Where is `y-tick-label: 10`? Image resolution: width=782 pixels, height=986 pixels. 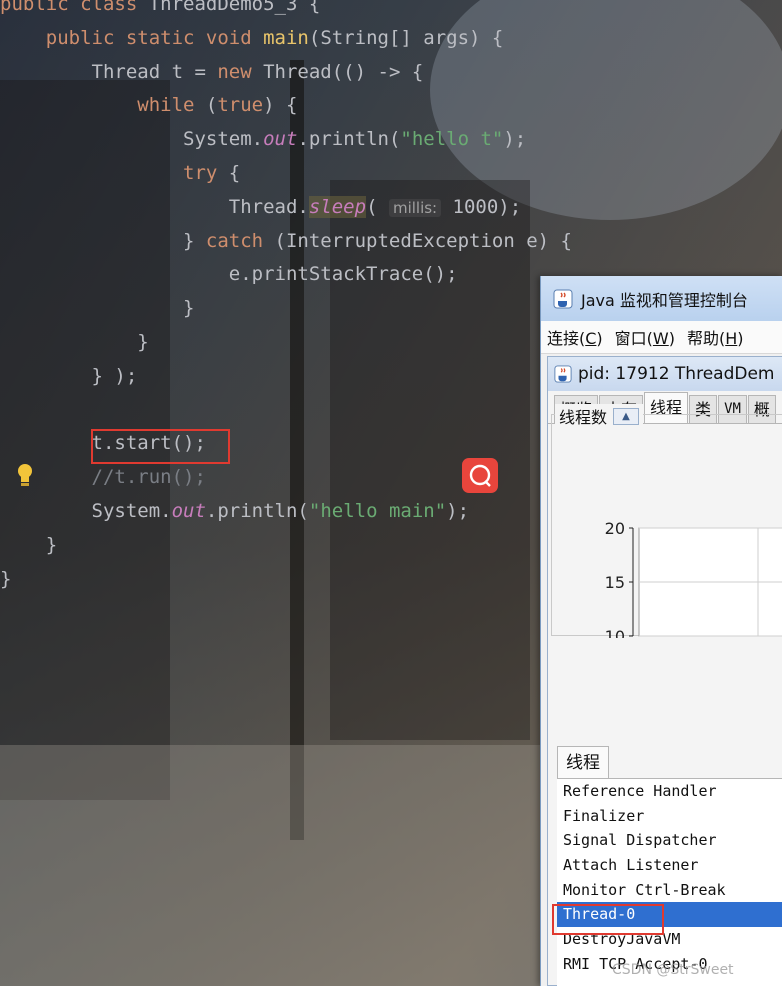 y-tick-label: 10 is located at coordinates (615, 632).